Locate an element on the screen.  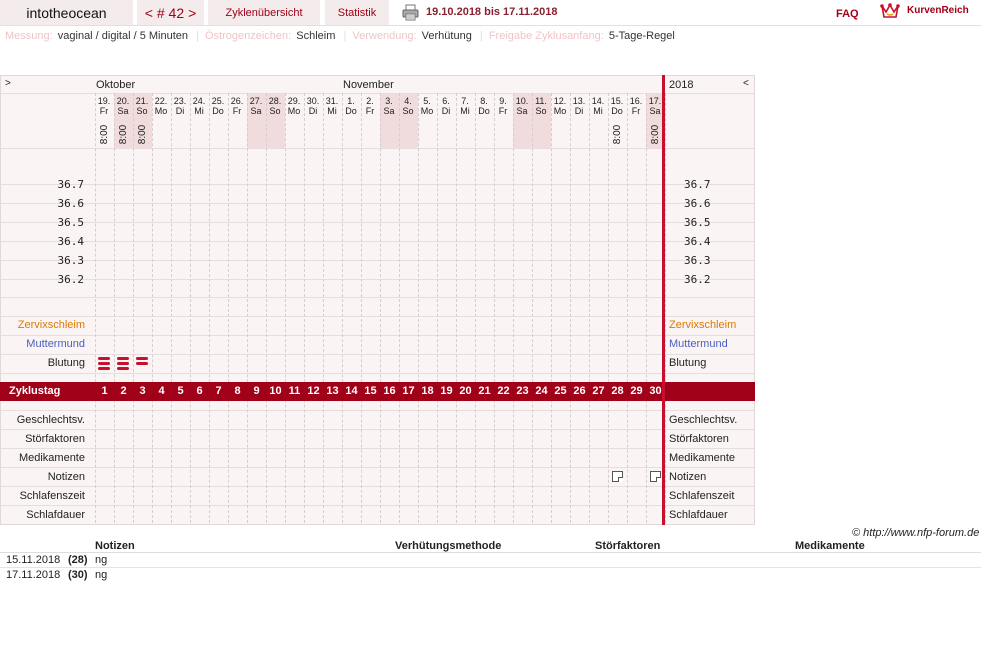
row-label-zervixschleim: Zervixschleim is located at coordinates (51, 325).